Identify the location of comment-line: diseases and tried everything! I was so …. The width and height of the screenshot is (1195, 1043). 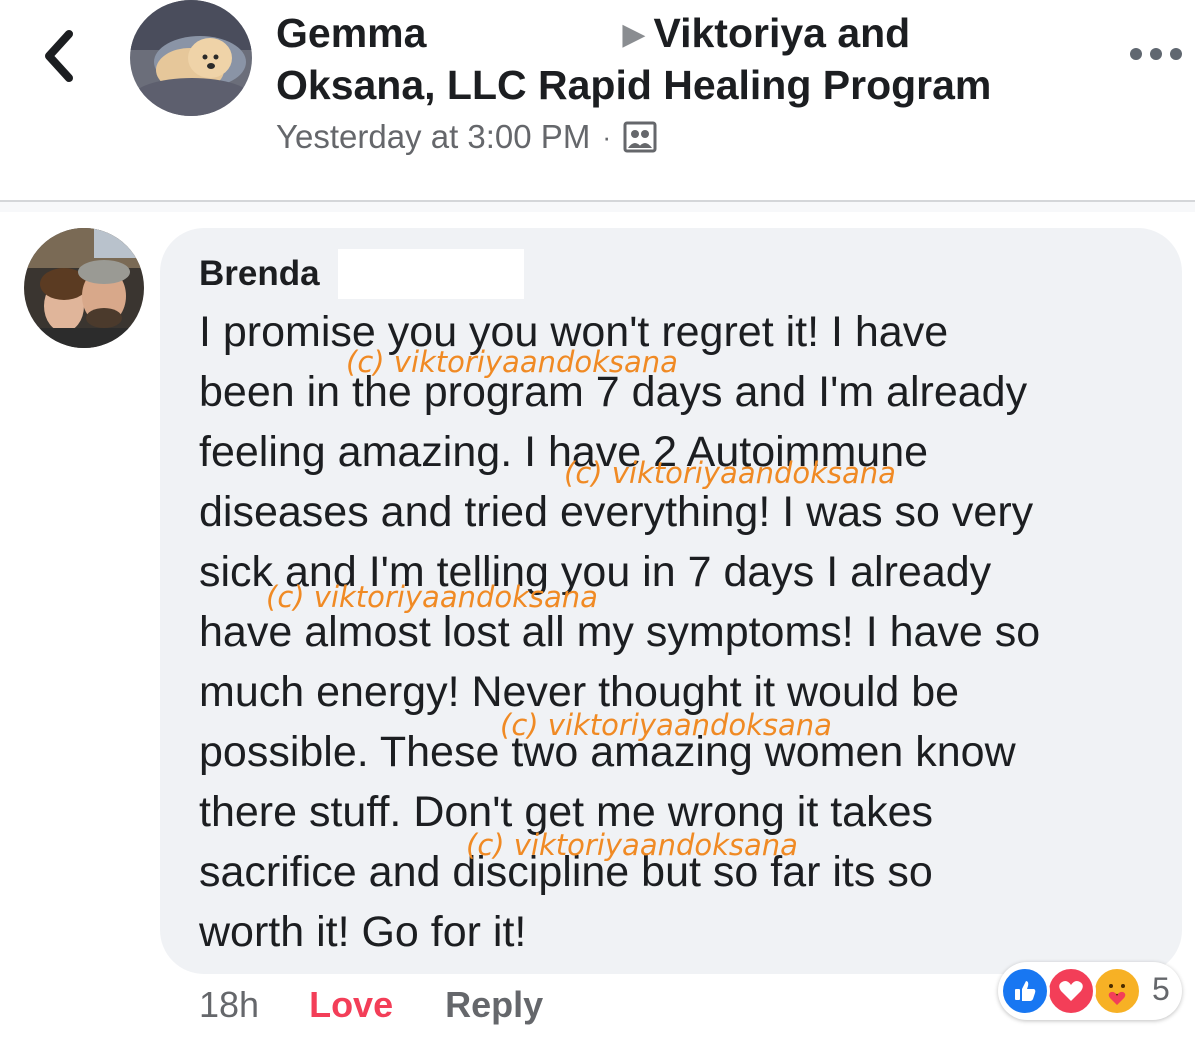
(616, 512).